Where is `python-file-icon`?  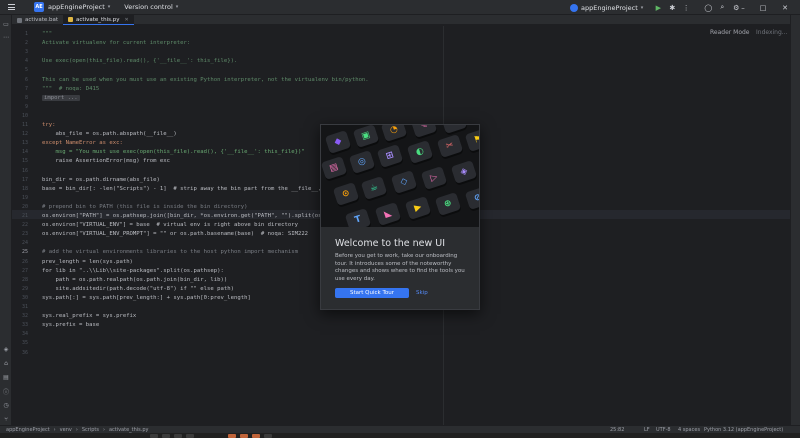
python-file-icon is located at coordinates (71, 19).